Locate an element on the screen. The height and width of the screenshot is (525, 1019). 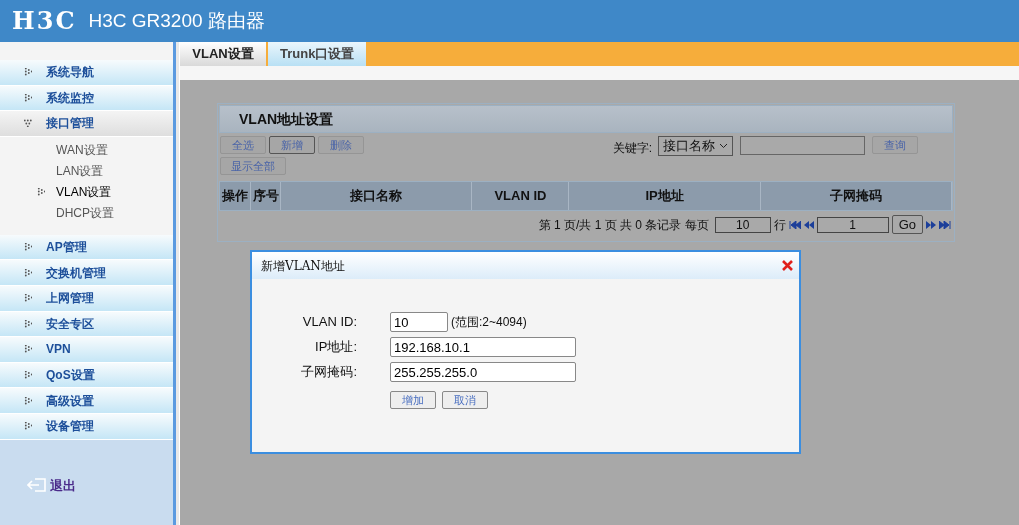
column-header: 操作 is located at coordinates (236, 196).